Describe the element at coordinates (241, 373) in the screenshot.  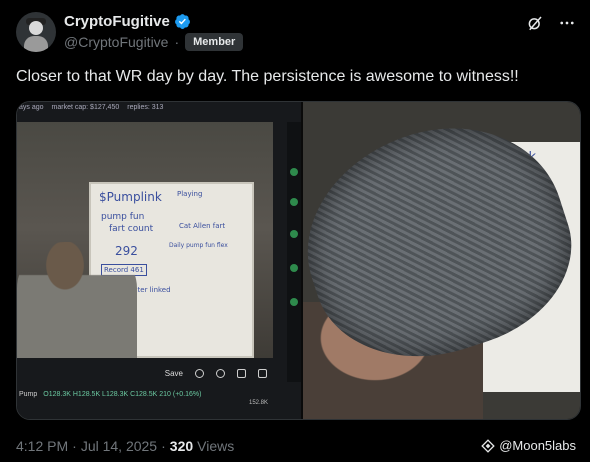
I see `fullscreen-icon` at that location.